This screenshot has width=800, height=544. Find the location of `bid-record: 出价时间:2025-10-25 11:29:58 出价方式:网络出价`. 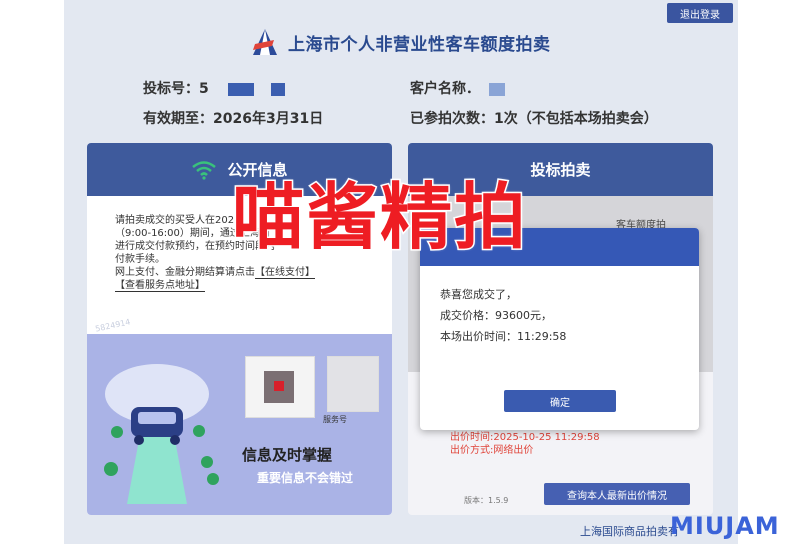

bid-record: 出价时间:2025-10-25 11:29:58 出价方式:网络出价 is located at coordinates (525, 444).